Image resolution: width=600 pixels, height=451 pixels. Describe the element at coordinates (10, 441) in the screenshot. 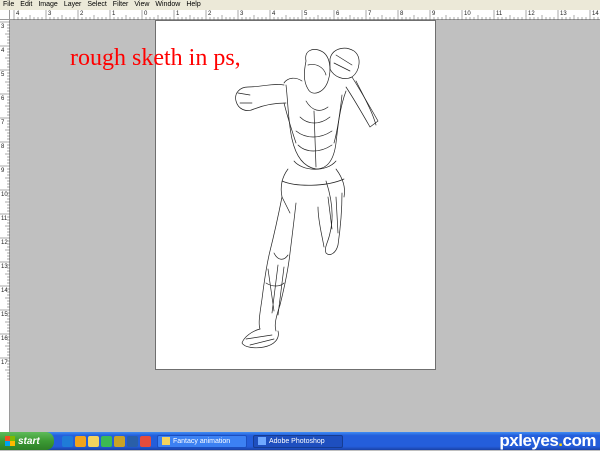

I see `windows-logo-icon` at that location.